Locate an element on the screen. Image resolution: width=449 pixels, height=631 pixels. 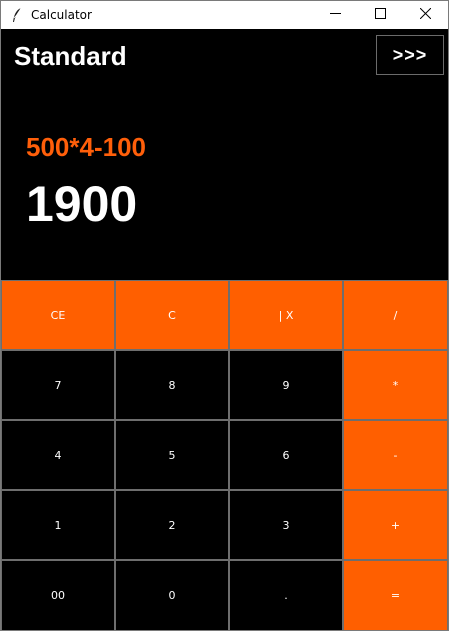
digit-2-button: 2 is located at coordinates (172, 525).